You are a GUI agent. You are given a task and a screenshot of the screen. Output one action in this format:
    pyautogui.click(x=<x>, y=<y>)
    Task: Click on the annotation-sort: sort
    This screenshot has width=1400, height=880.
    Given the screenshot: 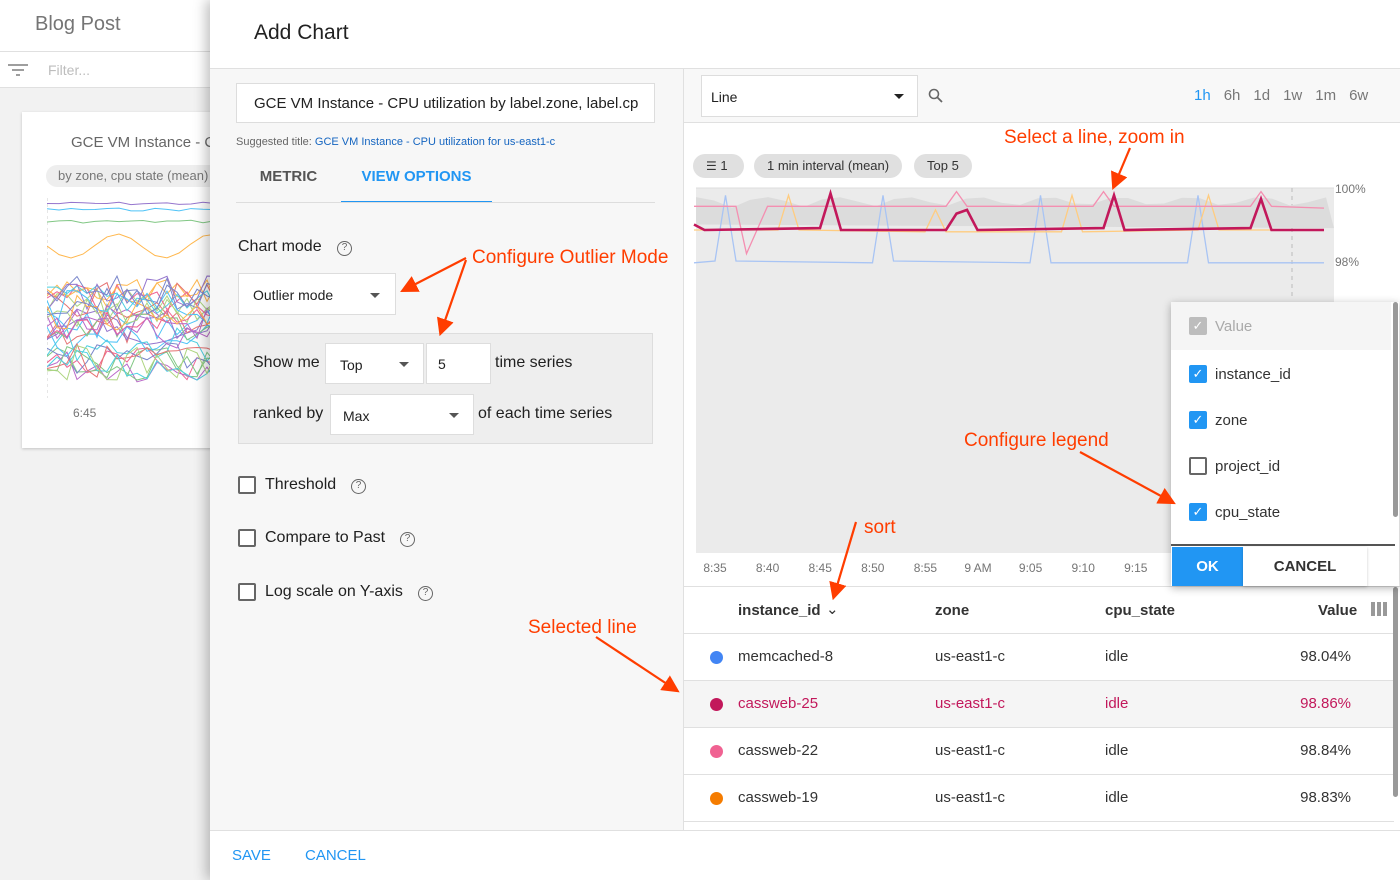 What is the action you would take?
    pyautogui.click(x=880, y=527)
    